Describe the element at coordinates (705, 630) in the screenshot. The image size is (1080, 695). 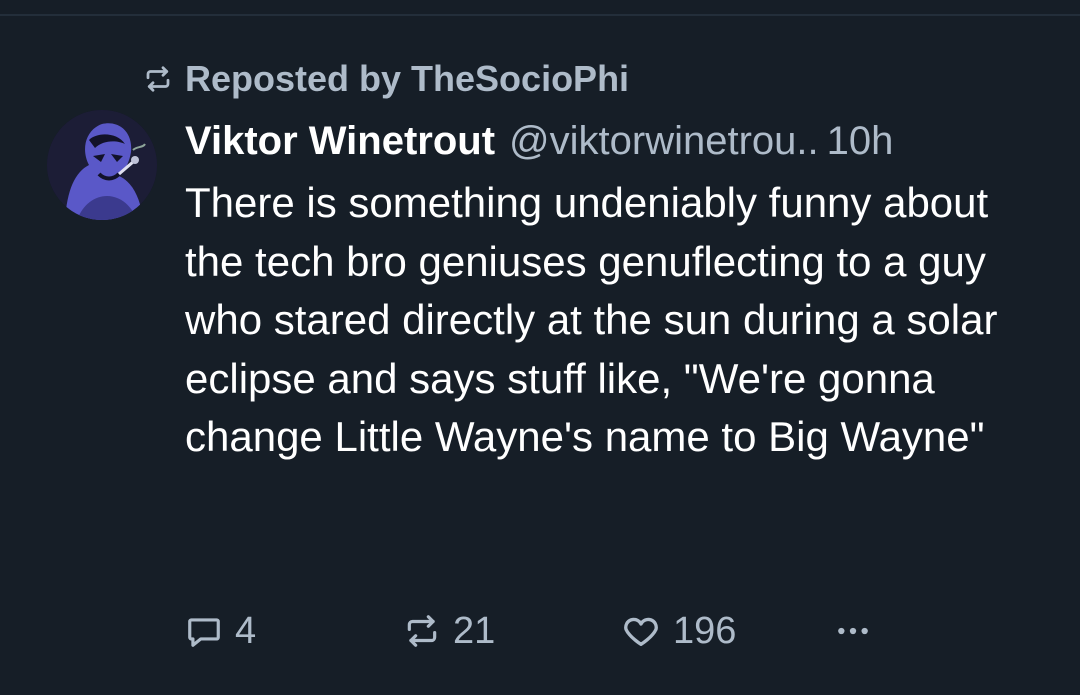
I see `like-count: 196` at that location.